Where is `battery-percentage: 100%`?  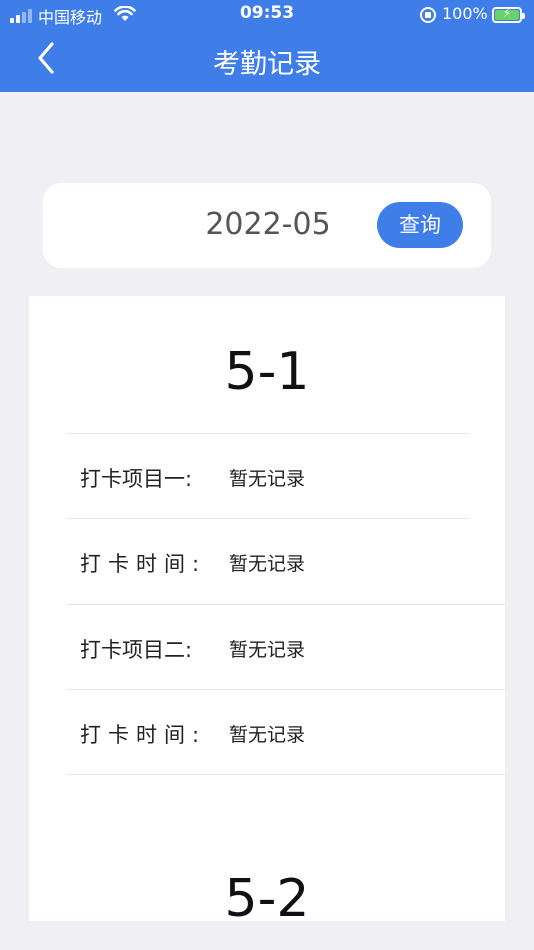
battery-percentage: 100% is located at coordinates (465, 13).